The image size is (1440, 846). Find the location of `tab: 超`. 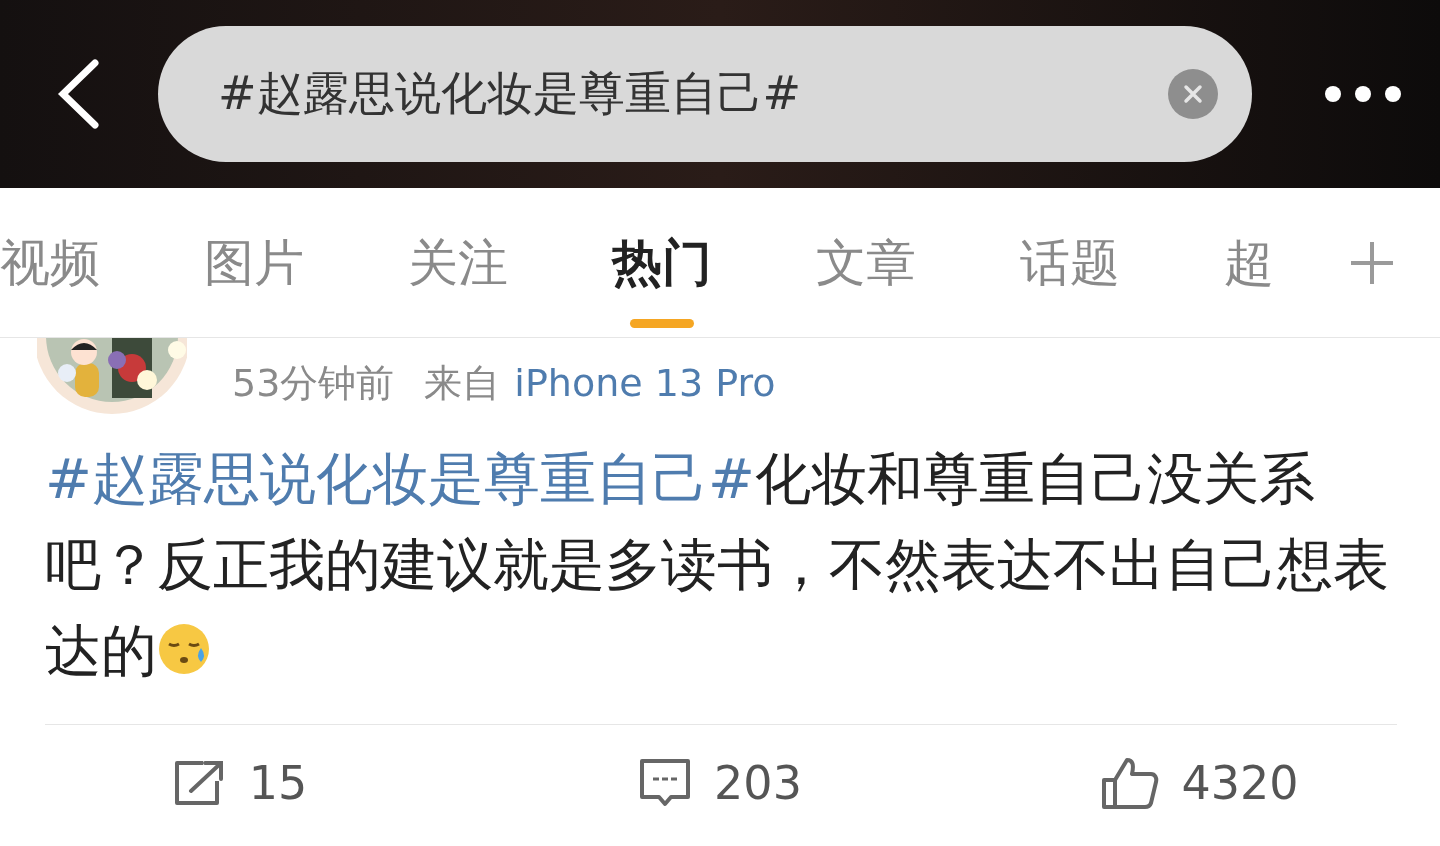

tab: 超 is located at coordinates (1249, 262).